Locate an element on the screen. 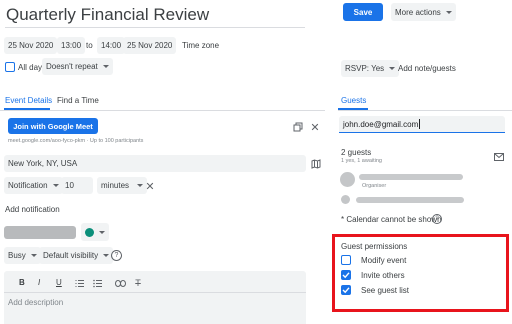 The height and width of the screenshot is (324, 512). guest-name-organiser is located at coordinates (411, 177).